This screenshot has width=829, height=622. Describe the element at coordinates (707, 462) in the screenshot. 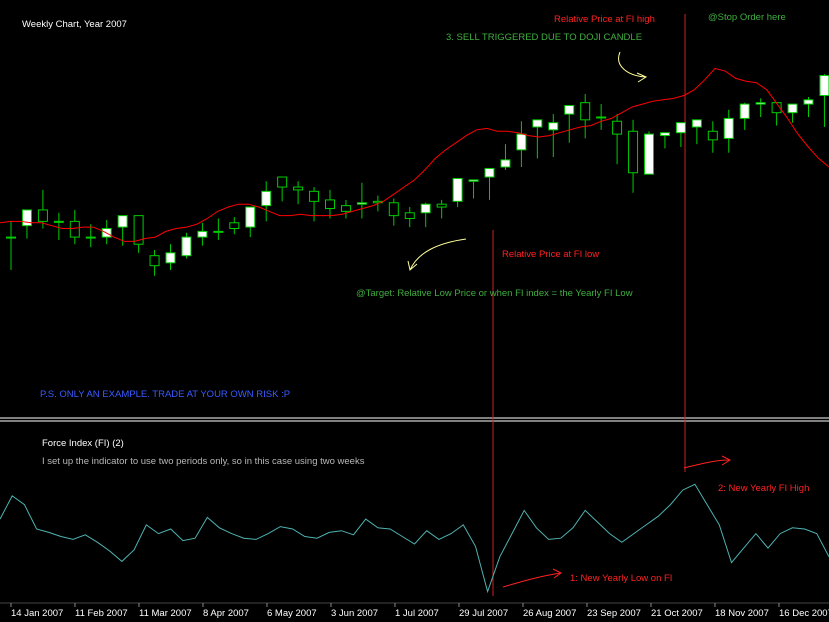

I see `yearly-high-arrow` at that location.